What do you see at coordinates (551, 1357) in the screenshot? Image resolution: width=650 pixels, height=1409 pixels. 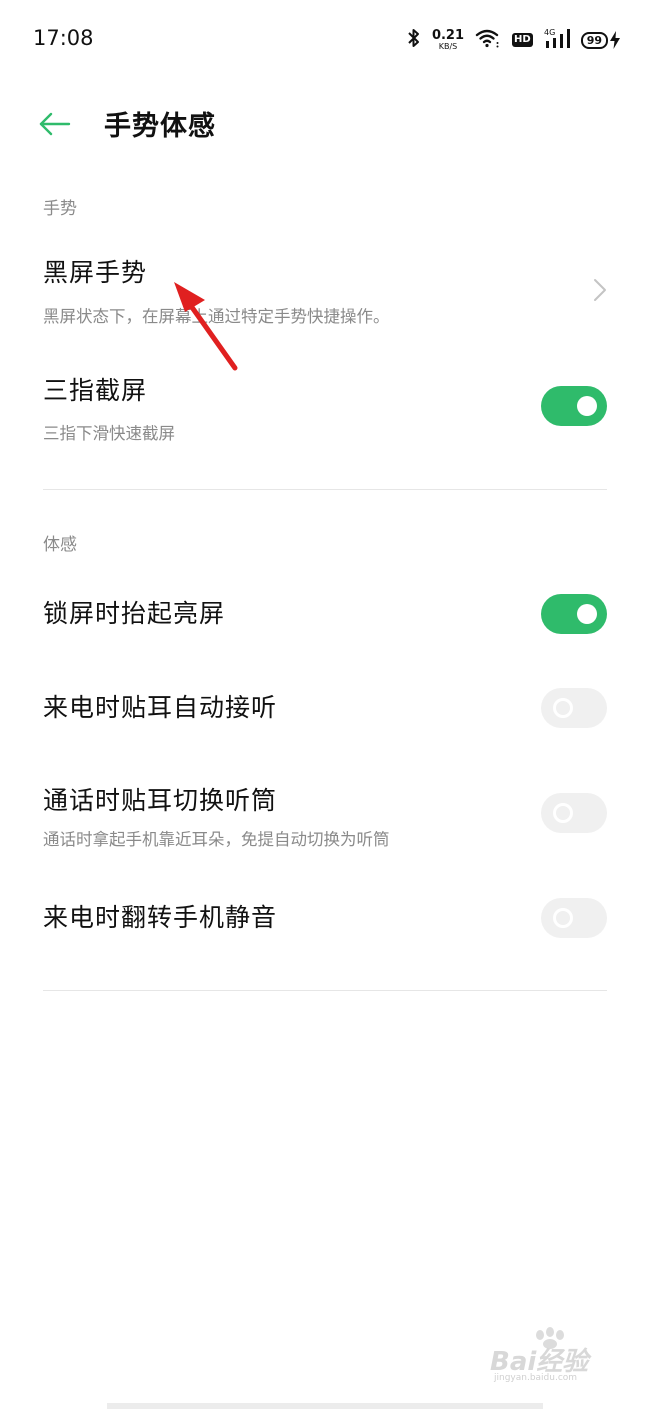 I see `baidu-watermark: Bai经验 jingyan.baidu.com` at bounding box center [551, 1357].